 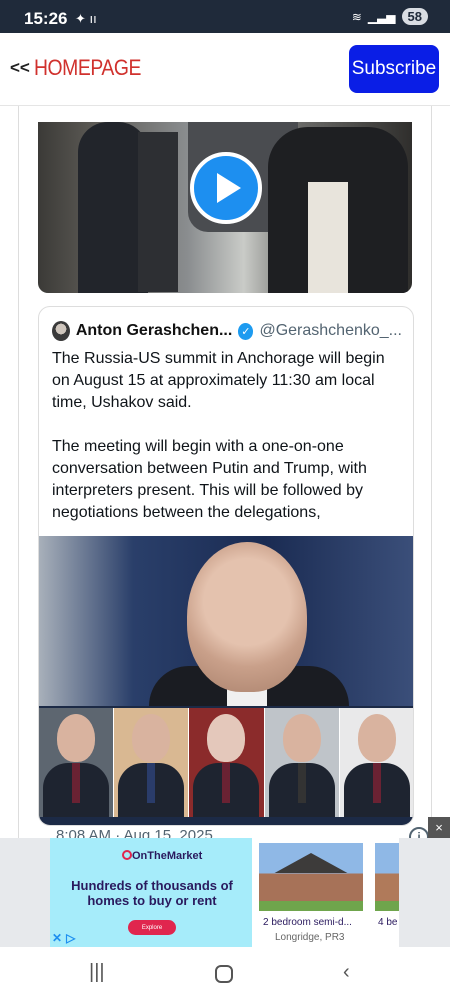 What do you see at coordinates (394, 69) in the screenshot?
I see `subscribe-button: Subscribe` at bounding box center [394, 69].